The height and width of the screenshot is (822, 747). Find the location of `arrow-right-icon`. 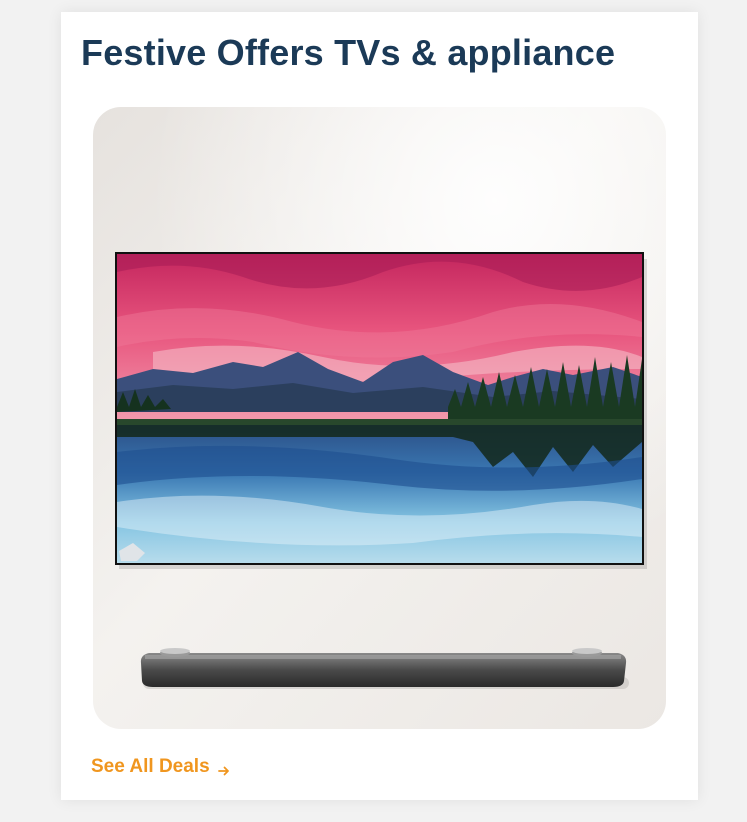

arrow-right-icon is located at coordinates (223, 768).